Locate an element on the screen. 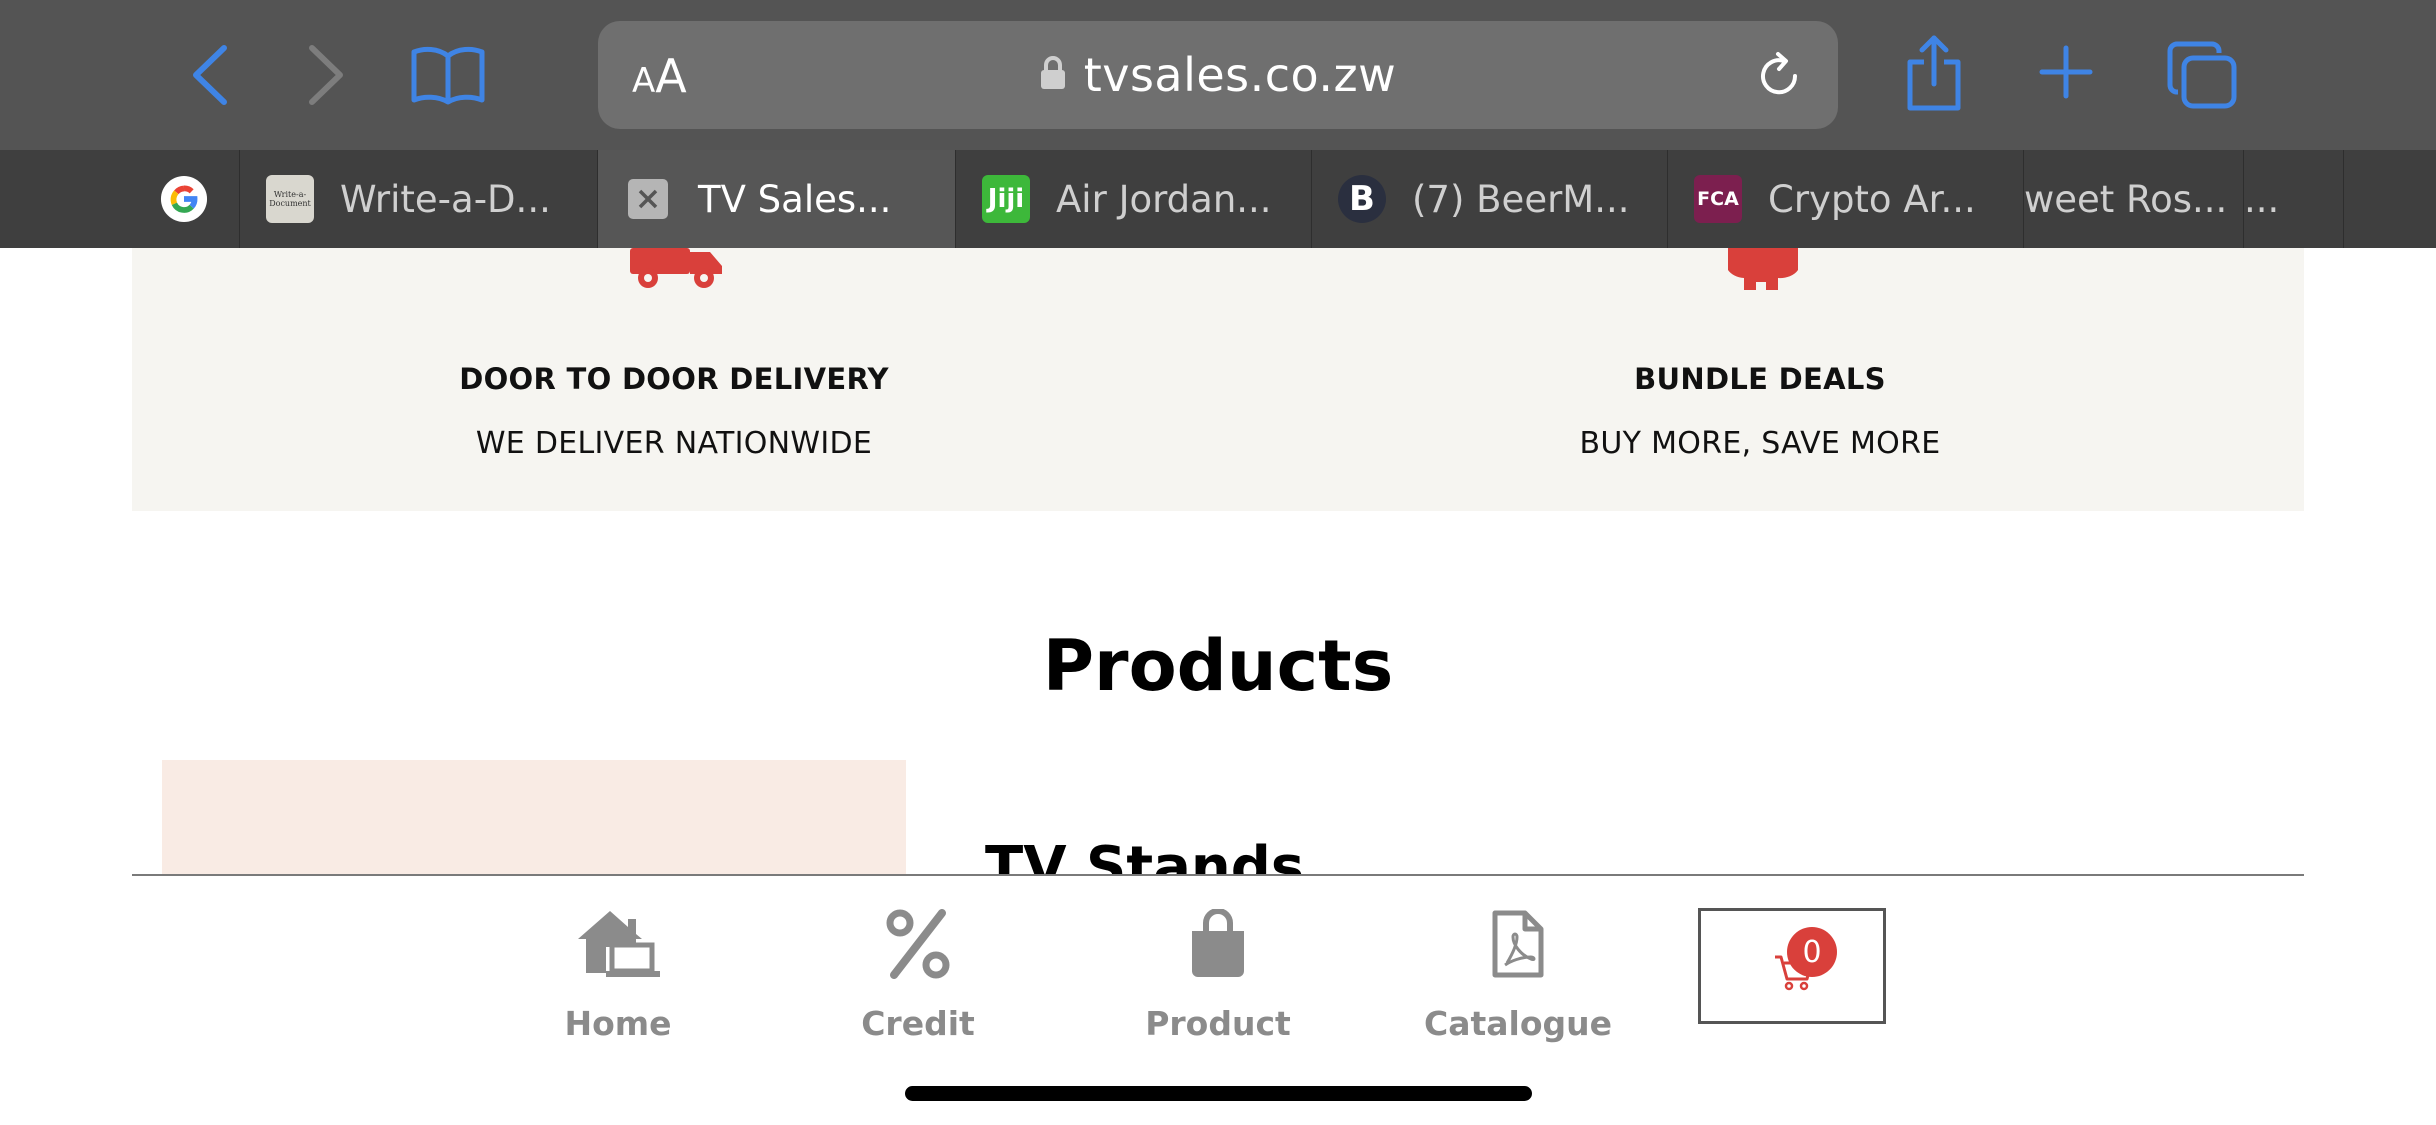 This screenshot has width=2436, height=1125. bookmarks-icon is located at coordinates (448, 75).